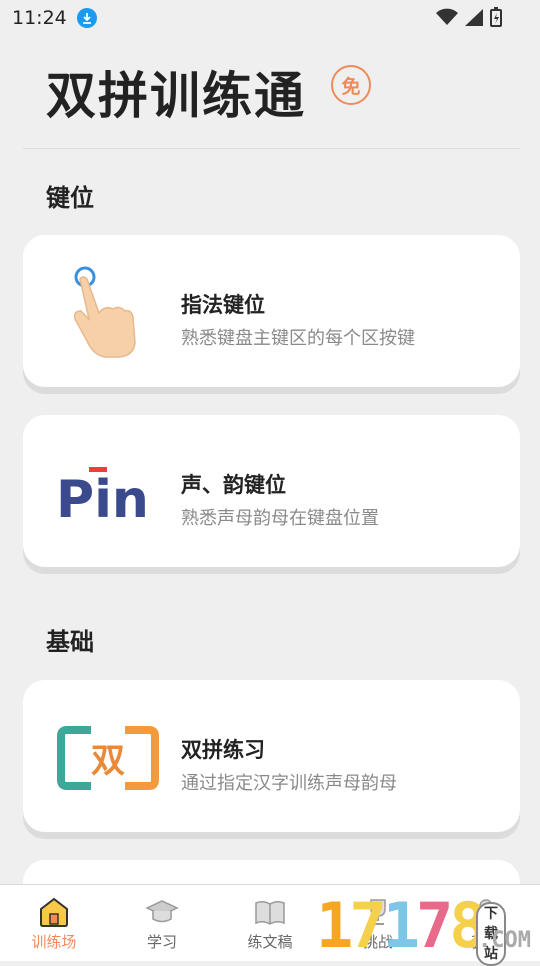 Image resolution: width=540 pixels, height=966 pixels. Describe the element at coordinates (161, 942) in the screenshot. I see `nav-label: 学习` at that location.